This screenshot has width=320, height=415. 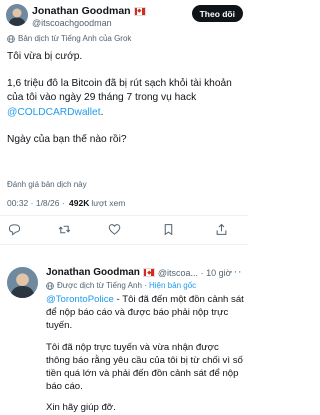 I want to click on reply-author-row: Jonathan Goodman @itscoa... · 10 giờ, so click(x=138, y=272).